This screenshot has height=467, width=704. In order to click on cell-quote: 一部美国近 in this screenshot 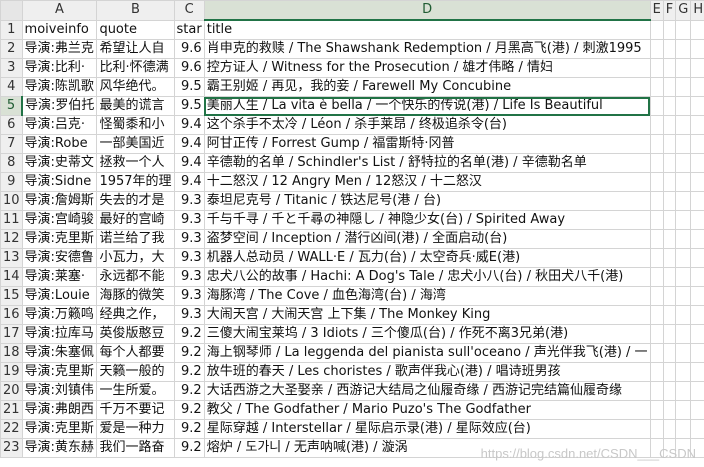, I will do `click(135, 144)`.